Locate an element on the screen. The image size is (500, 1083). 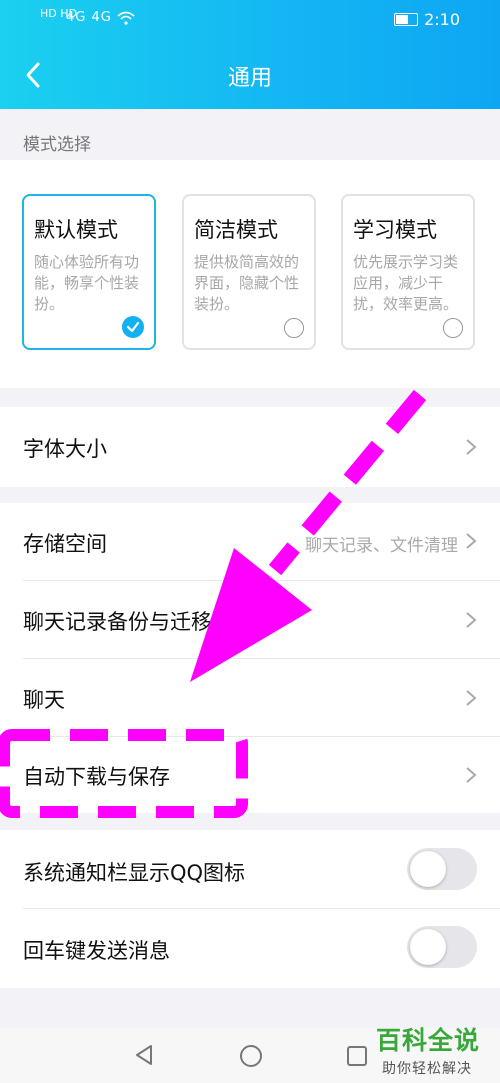
font-size-group: 字体大小 is located at coordinates (250, 447).